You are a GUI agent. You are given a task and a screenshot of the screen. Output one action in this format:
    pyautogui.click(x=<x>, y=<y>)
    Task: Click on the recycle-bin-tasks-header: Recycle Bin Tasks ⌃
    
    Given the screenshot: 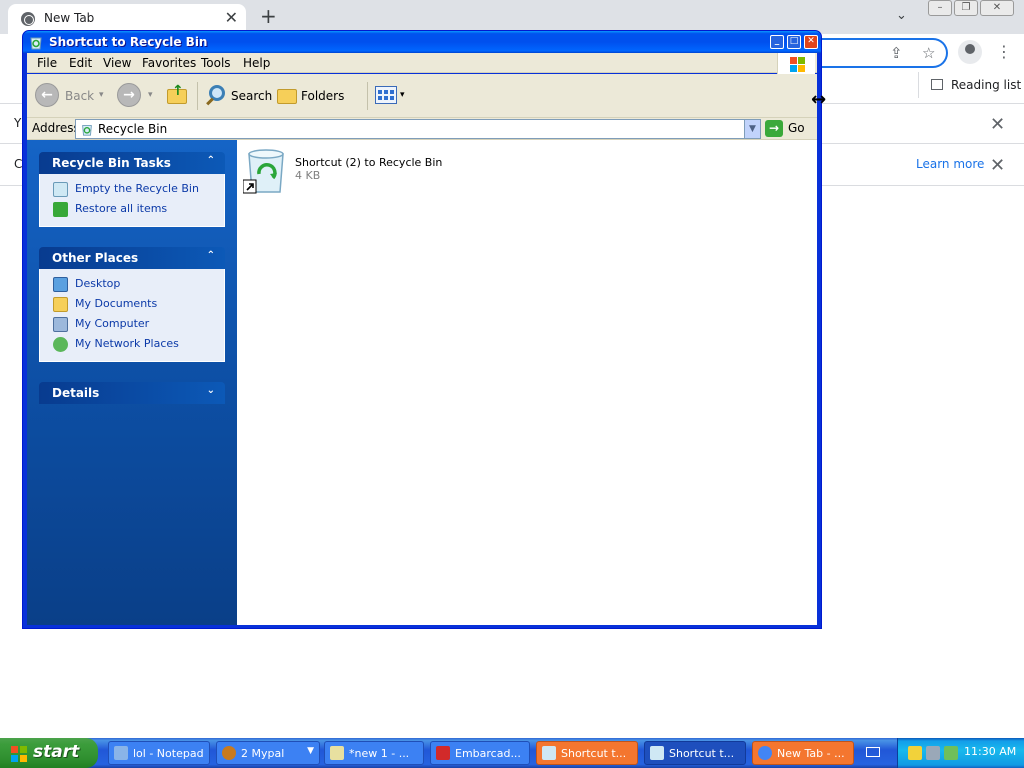 What is the action you would take?
    pyautogui.click(x=132, y=163)
    